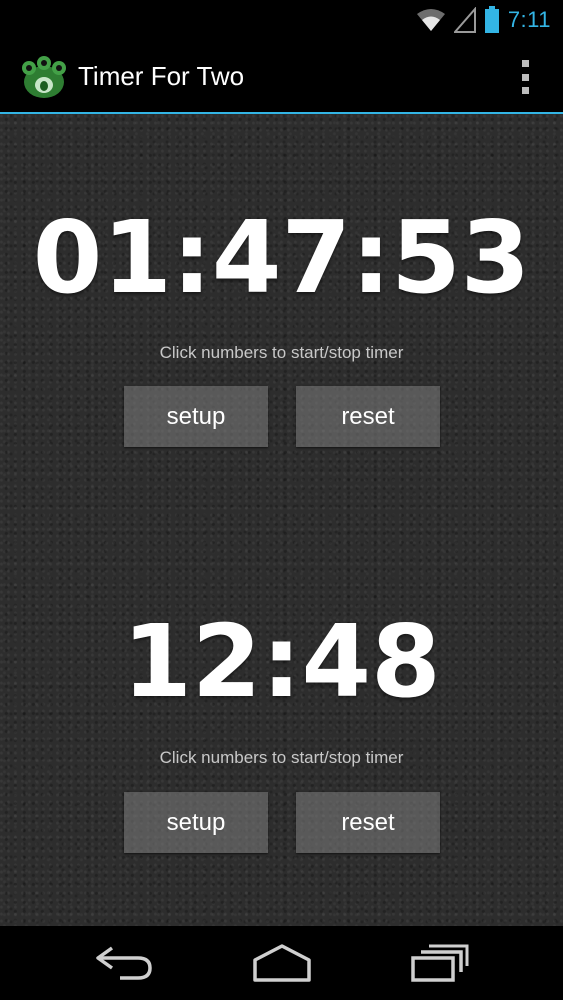 Image resolution: width=563 pixels, height=1000 pixels. What do you see at coordinates (196, 416) in the screenshot?
I see `timer-one-setup-button: setup` at bounding box center [196, 416].